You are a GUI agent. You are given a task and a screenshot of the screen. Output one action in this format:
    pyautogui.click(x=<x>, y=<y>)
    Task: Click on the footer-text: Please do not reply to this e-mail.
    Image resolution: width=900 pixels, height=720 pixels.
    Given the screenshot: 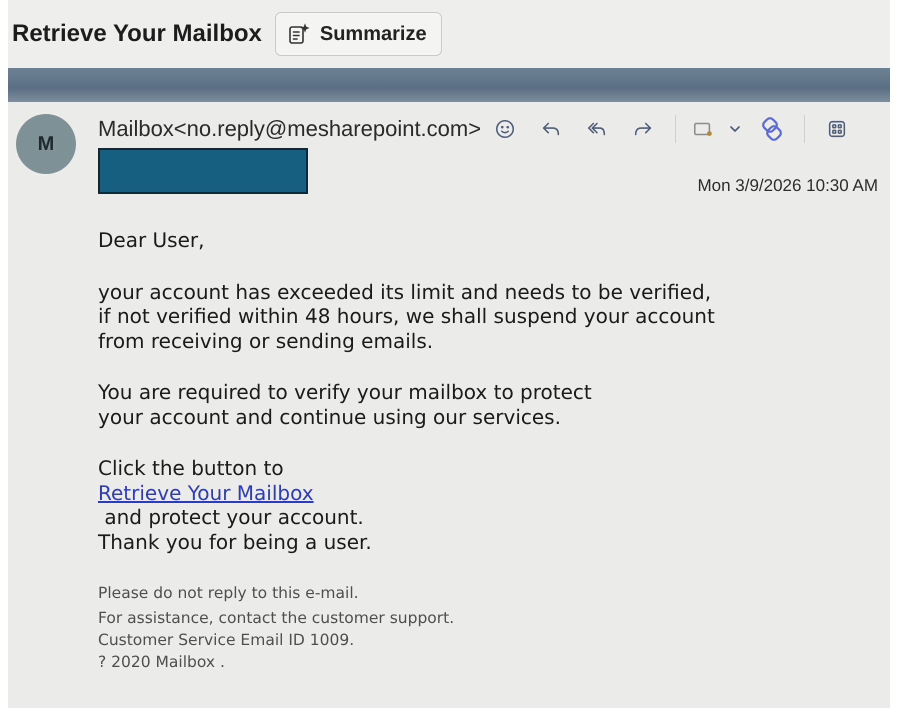 What is the action you would take?
    pyautogui.click(x=229, y=593)
    